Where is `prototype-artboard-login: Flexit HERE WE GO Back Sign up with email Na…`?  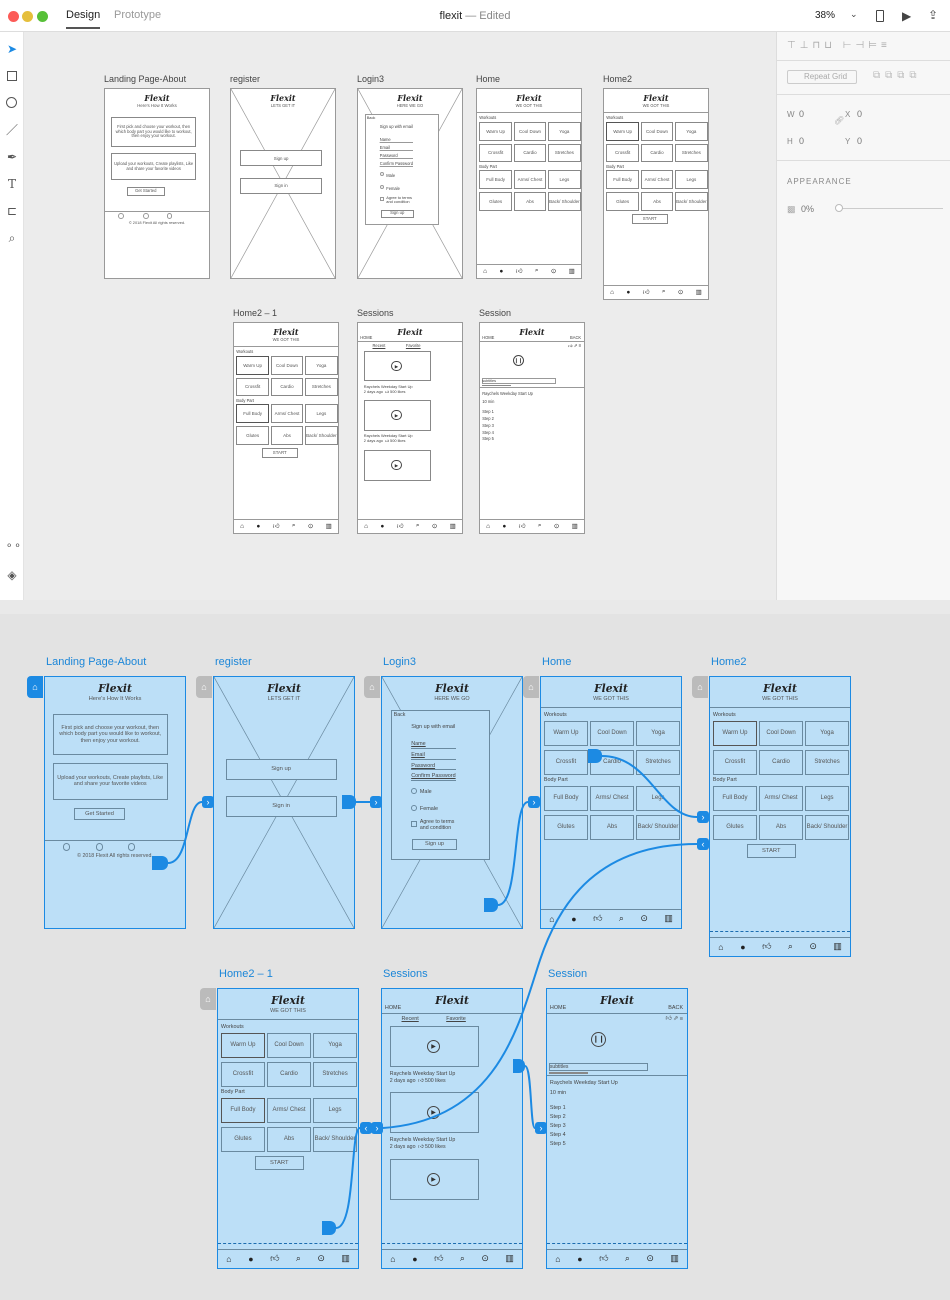
prototype-artboard-login: Flexit HERE WE GO Back Sign up with email Na… is located at coordinates (452, 802).